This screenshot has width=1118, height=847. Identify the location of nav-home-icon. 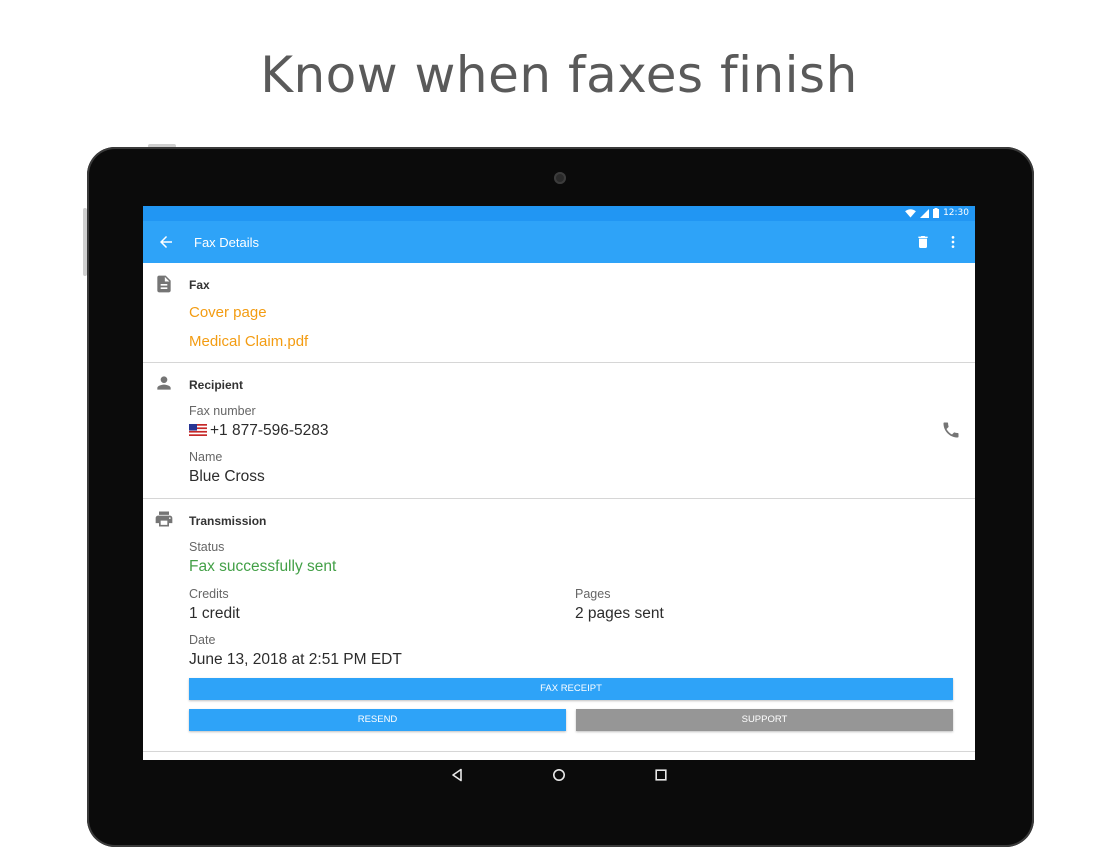
(559, 775).